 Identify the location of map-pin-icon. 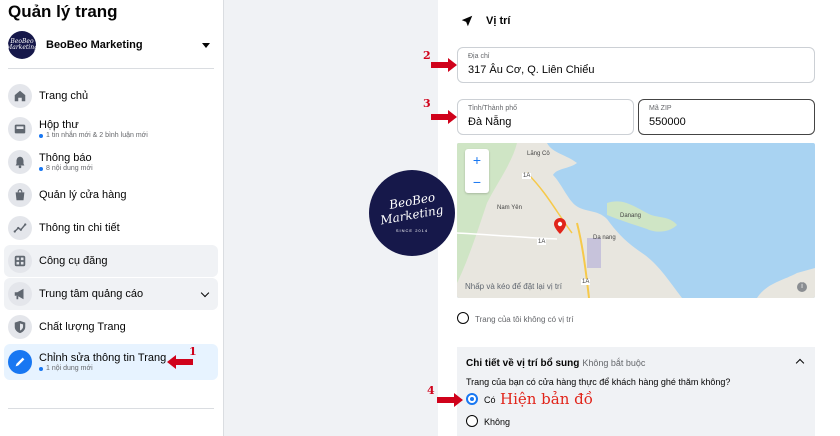
(560, 226).